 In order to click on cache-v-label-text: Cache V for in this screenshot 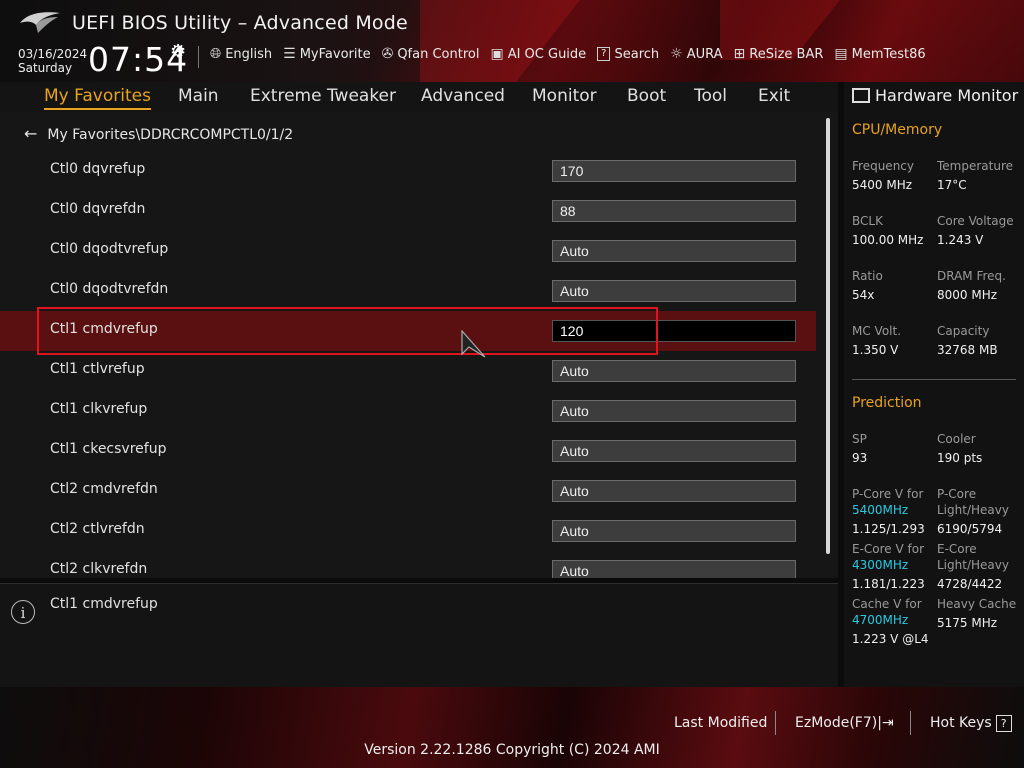, I will do `click(887, 604)`.